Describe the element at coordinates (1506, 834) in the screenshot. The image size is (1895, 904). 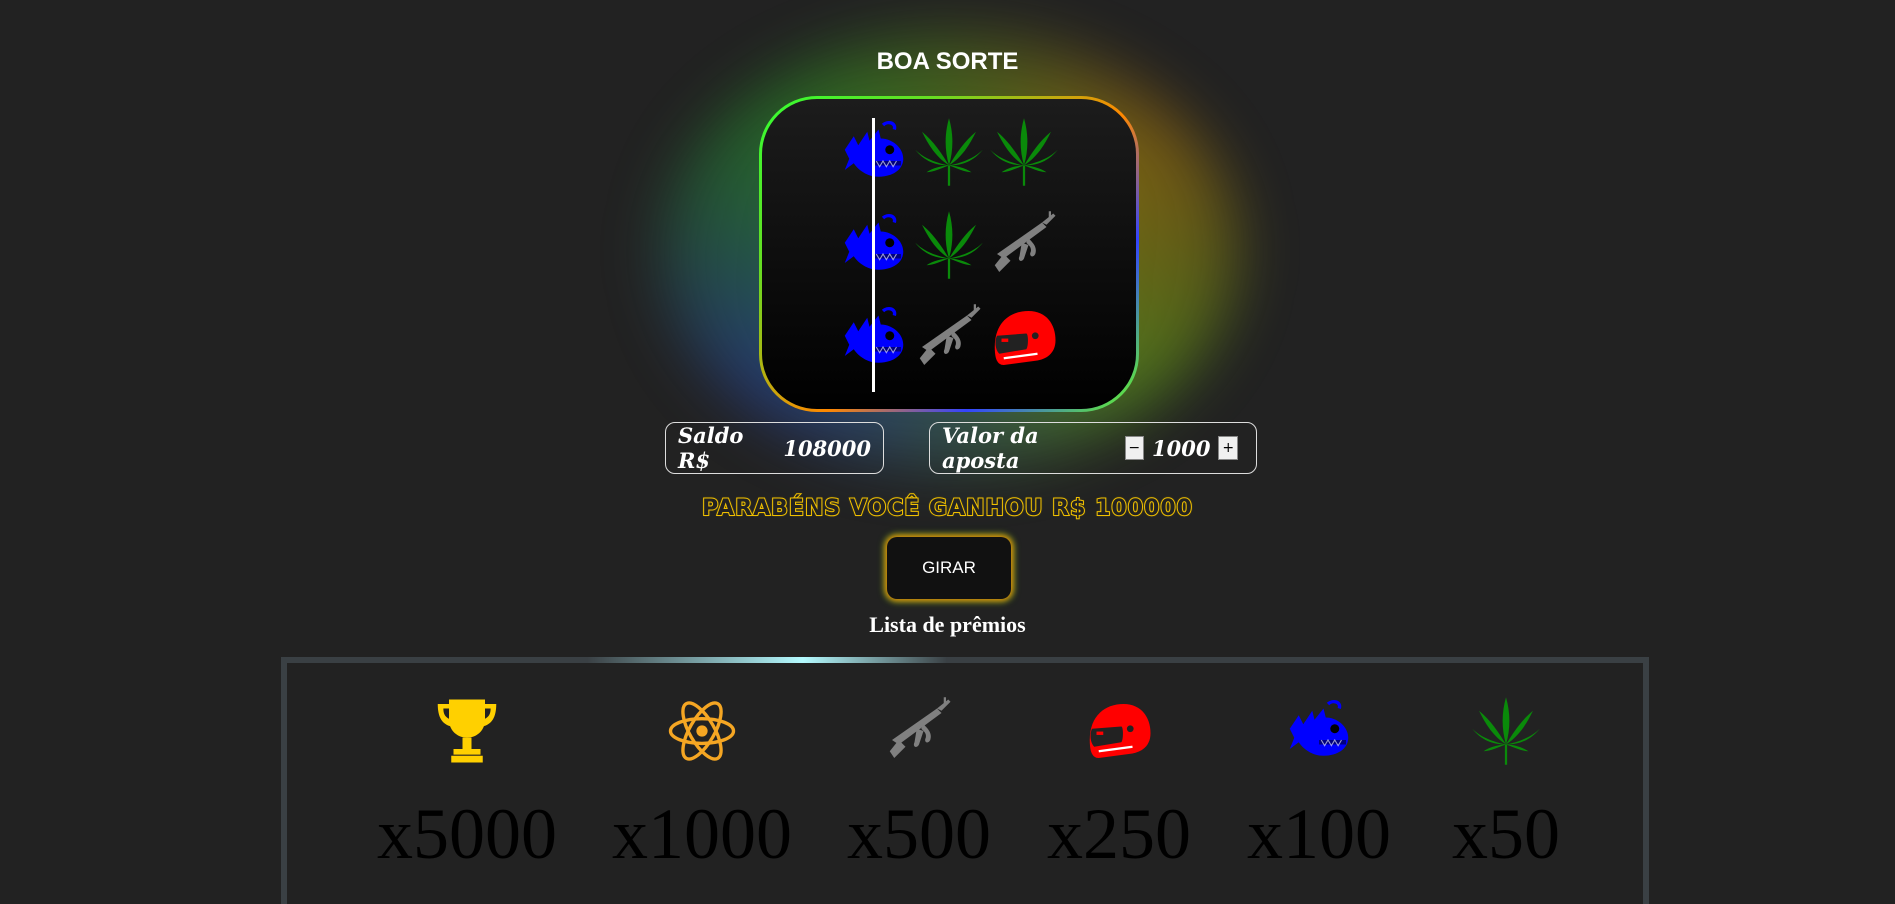
I see `prize-multiplier: x50` at that location.